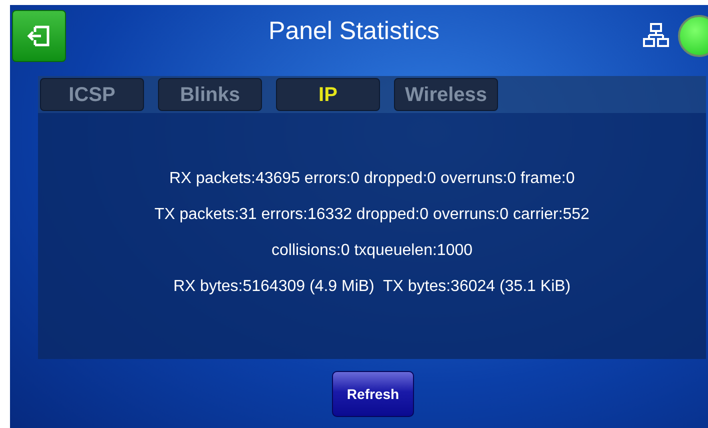 The width and height of the screenshot is (708, 428). I want to click on stats-line: TX packets:31 errors:16332 dropped:0 overruns:0 carrier:552, so click(372, 215).